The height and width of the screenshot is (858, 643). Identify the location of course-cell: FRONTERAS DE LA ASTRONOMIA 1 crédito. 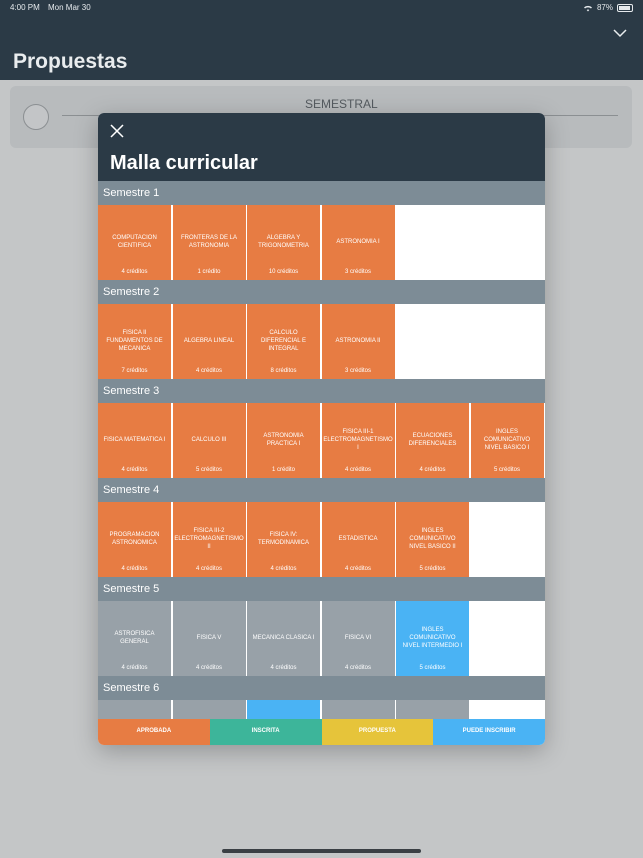
(209, 242).